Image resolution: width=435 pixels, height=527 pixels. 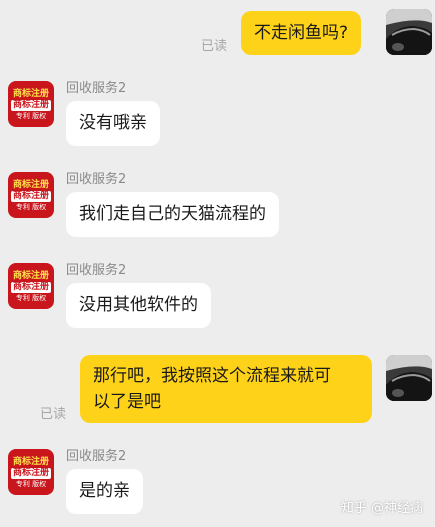 I want to click on outgoing-message-bubble: 那行吧，我按照这个流程来就可 以了是吧, so click(x=226, y=389).